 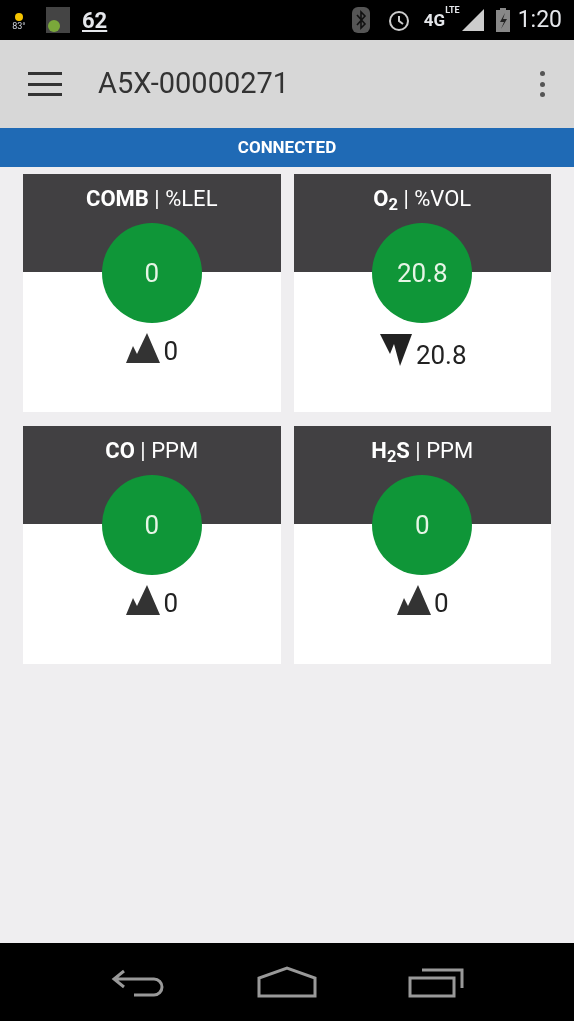 I want to click on menu-button, so click(x=45, y=84).